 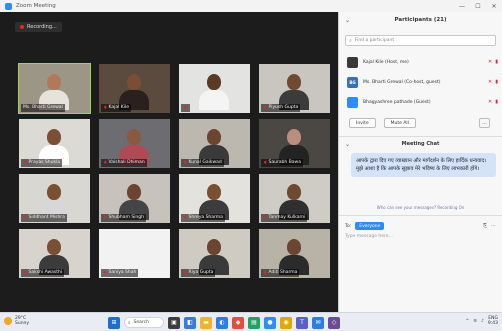 I want to click on participant-row: Bhagyashree pathade (Guest) ✕ ▮, so click(x=420, y=102).